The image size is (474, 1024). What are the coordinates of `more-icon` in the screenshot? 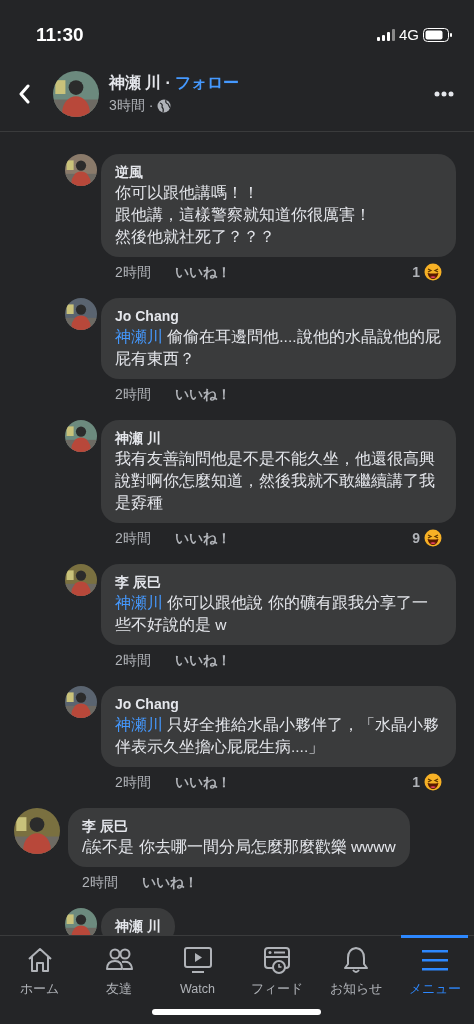 It's located at (444, 93).